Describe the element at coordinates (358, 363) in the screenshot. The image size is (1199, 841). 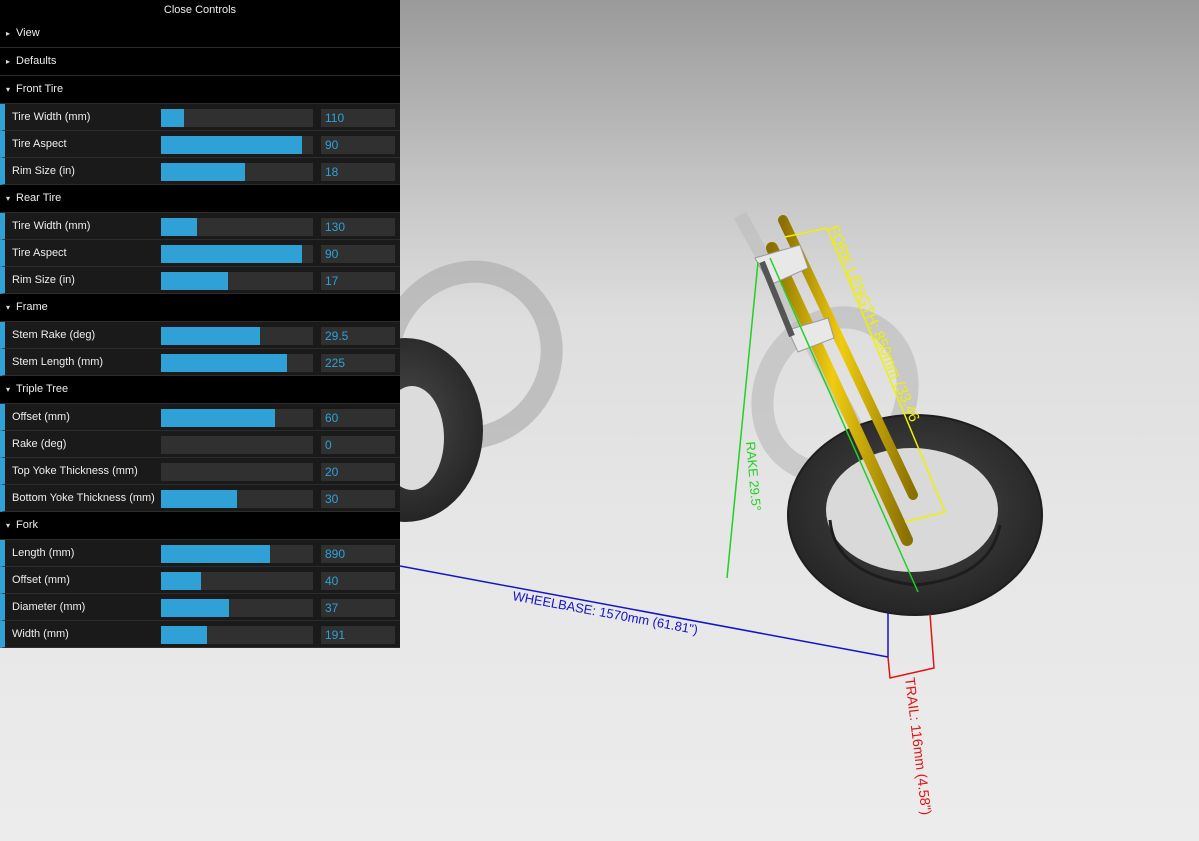
I see `number-input: 225` at that location.